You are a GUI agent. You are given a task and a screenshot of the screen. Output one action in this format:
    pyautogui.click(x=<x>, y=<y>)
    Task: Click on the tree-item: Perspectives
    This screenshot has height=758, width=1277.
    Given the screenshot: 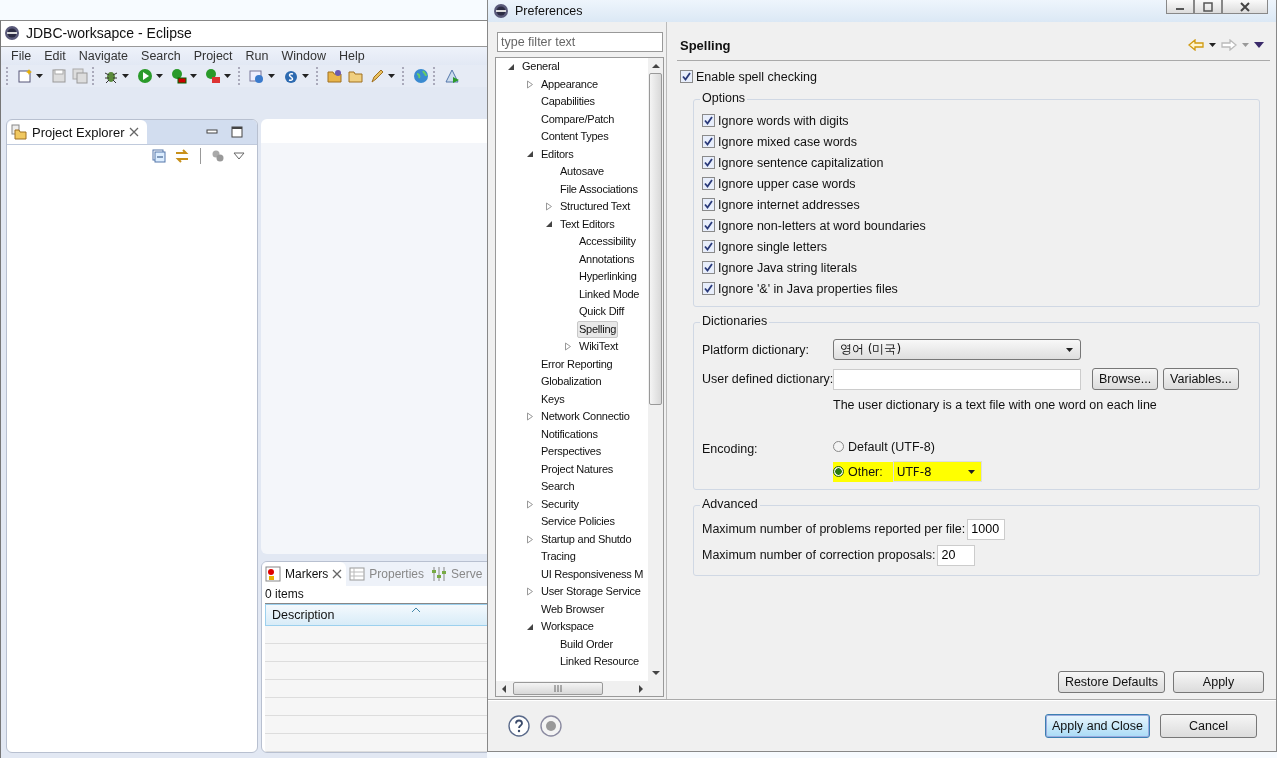 What is the action you would take?
    pyautogui.click(x=571, y=452)
    